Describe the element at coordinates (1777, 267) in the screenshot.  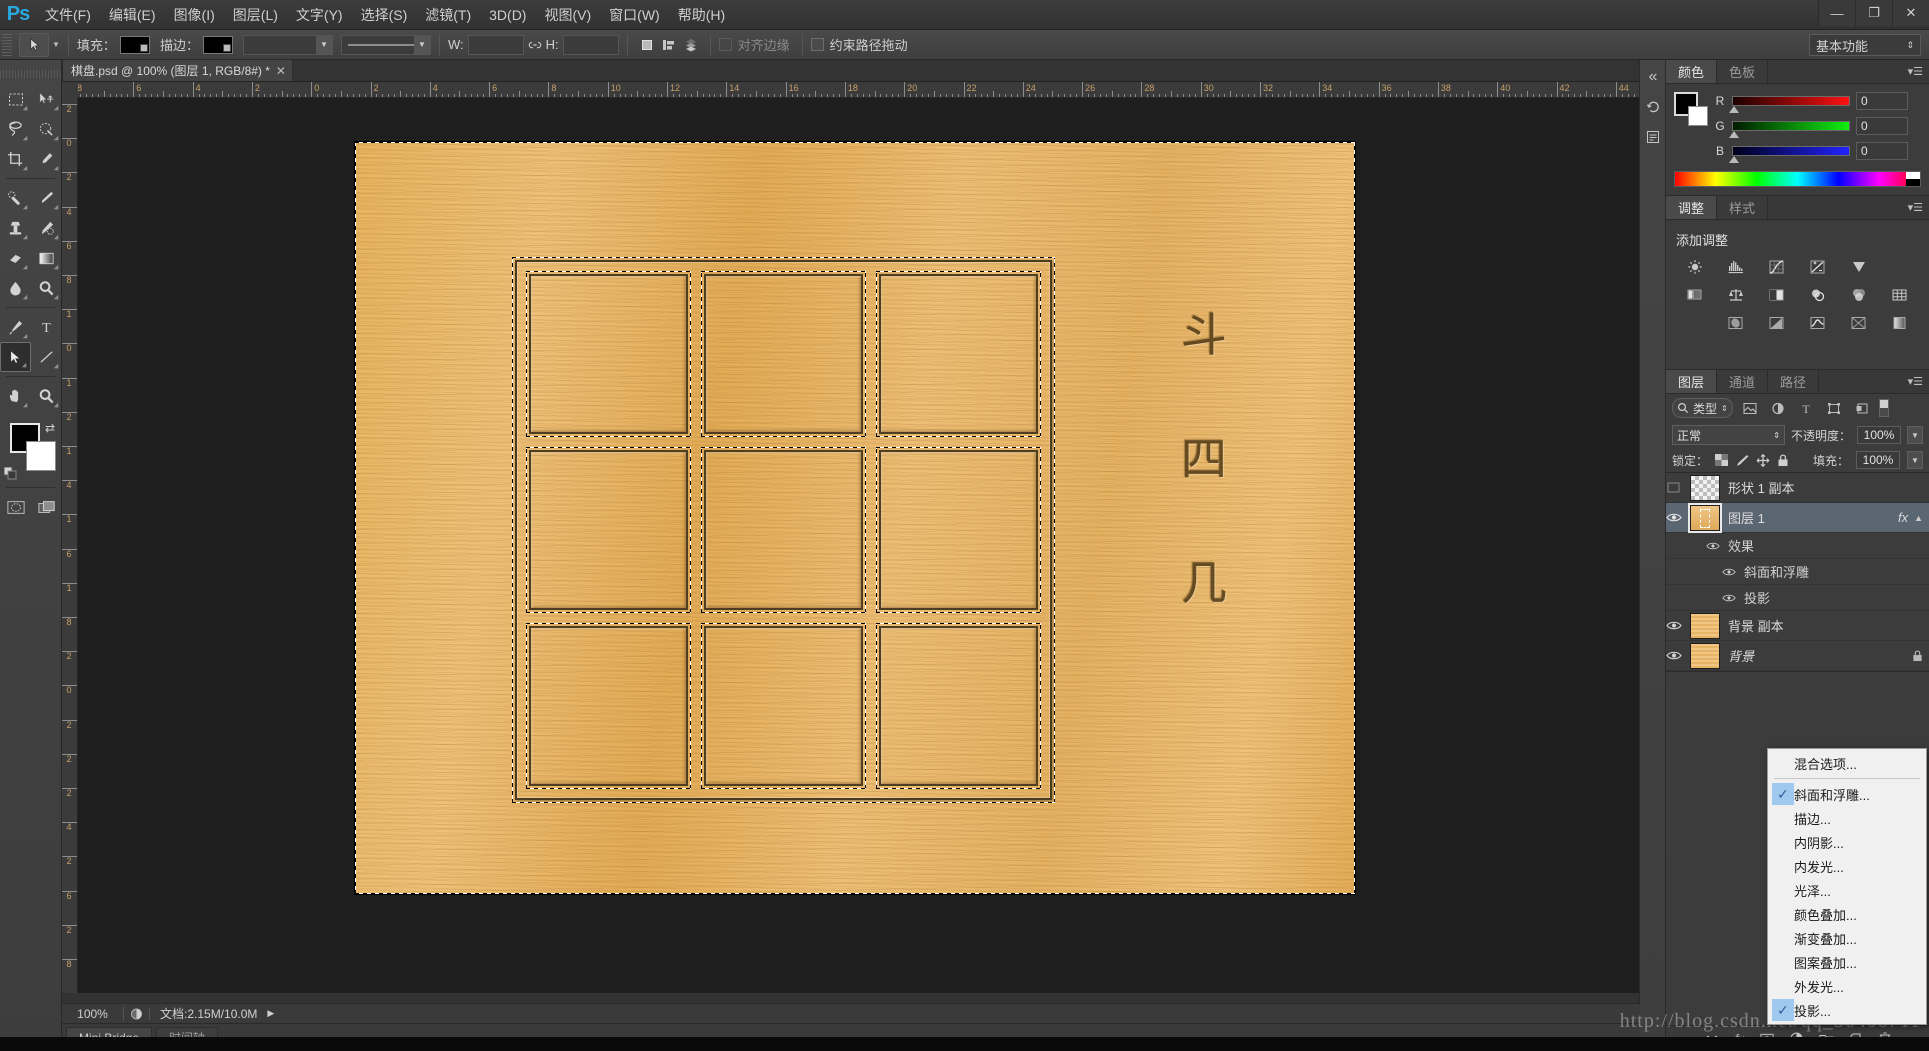
I see `curves-icon` at that location.